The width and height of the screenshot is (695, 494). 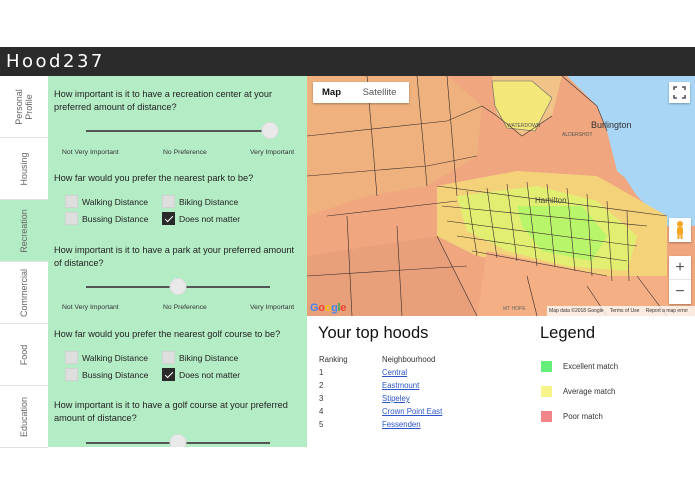 I want to click on neighbourhood-header: Neighbourhood, so click(x=409, y=359).